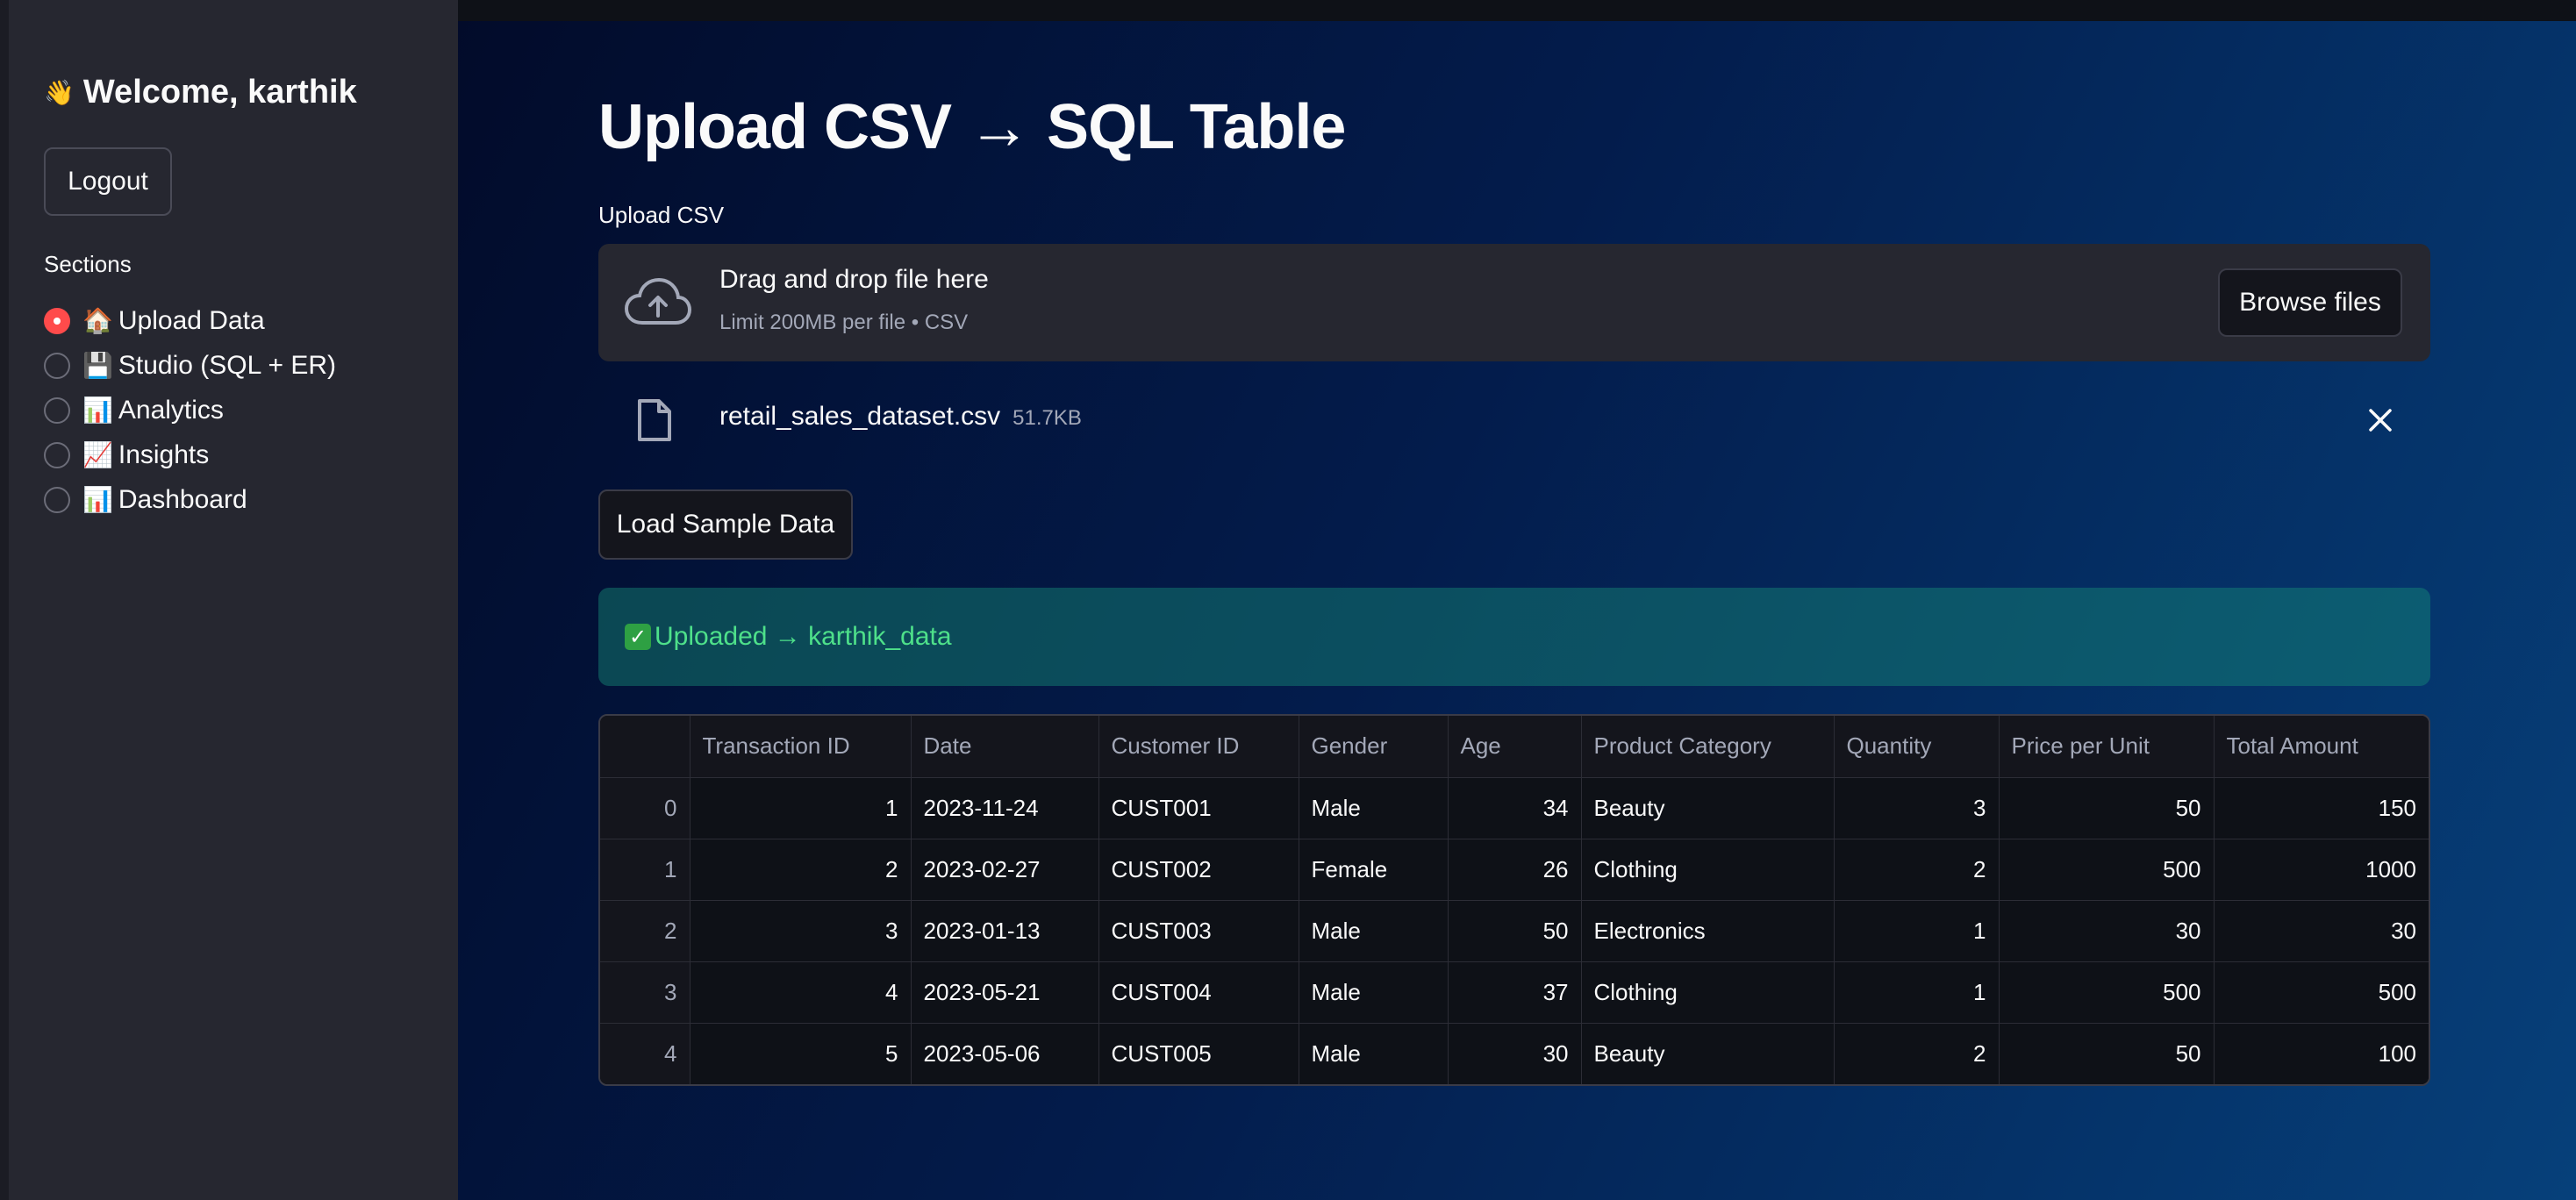 This screenshot has height=1200, width=2576. What do you see at coordinates (645, 931) in the screenshot?
I see `row-index: 2` at bounding box center [645, 931].